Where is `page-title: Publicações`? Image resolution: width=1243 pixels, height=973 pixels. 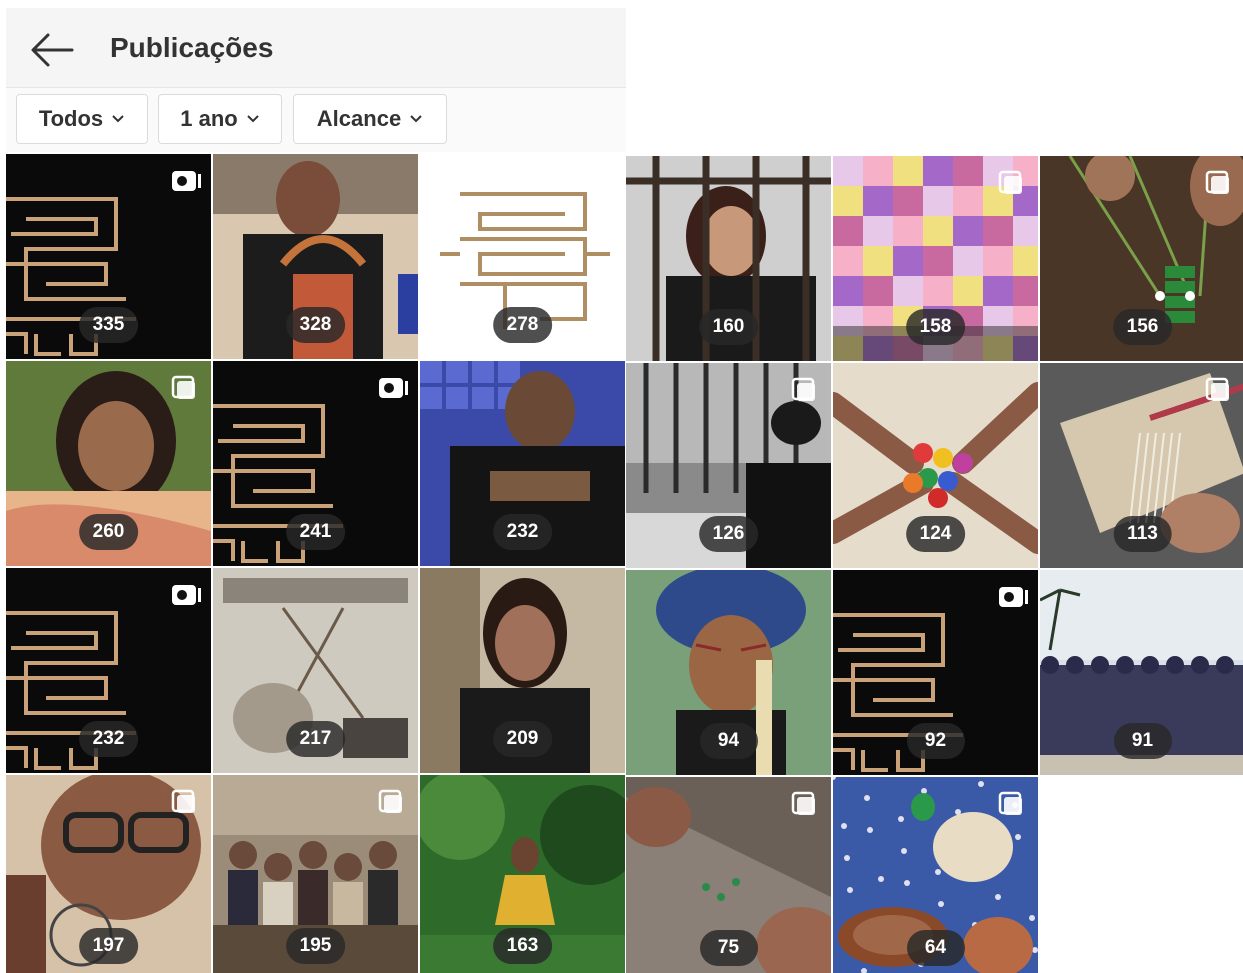
page-title: Publicações is located at coordinates (192, 47).